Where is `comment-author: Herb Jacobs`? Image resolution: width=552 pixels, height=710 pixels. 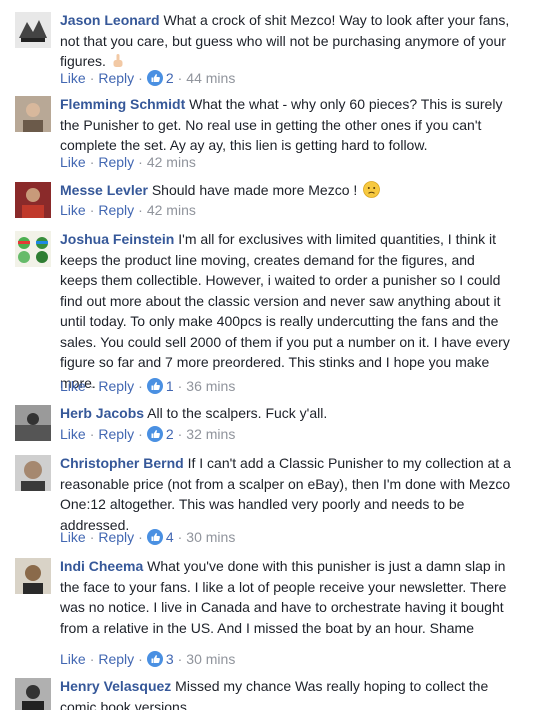
comment-author: Herb Jacobs is located at coordinates (102, 413).